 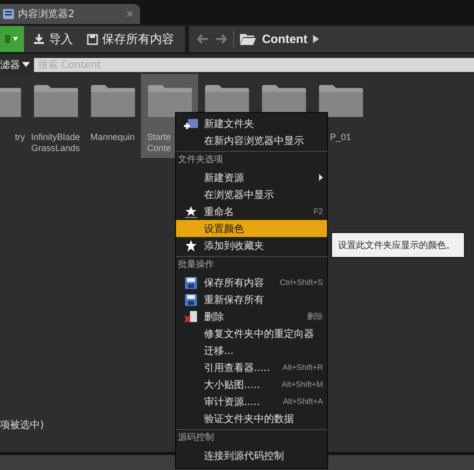 What do you see at coordinates (221, 39) in the screenshot?
I see `forward-arrow-icon` at bounding box center [221, 39].